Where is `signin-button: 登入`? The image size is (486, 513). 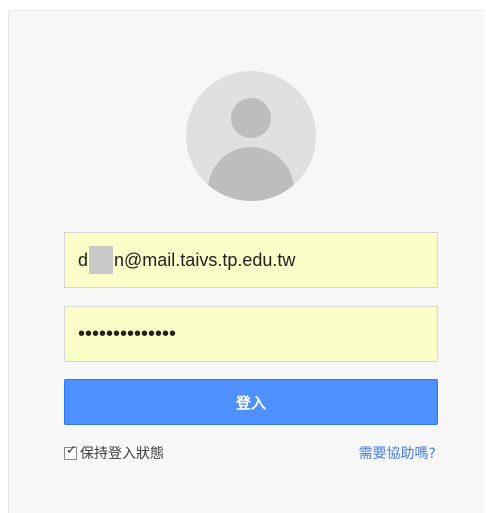
signin-button: 登入 is located at coordinates (251, 402).